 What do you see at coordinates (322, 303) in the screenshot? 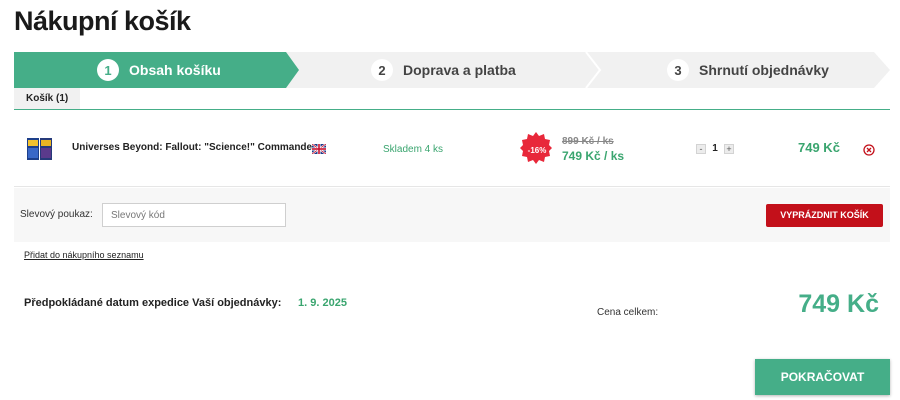
I see `expedition-date: 1. 9. 2025` at bounding box center [322, 303].